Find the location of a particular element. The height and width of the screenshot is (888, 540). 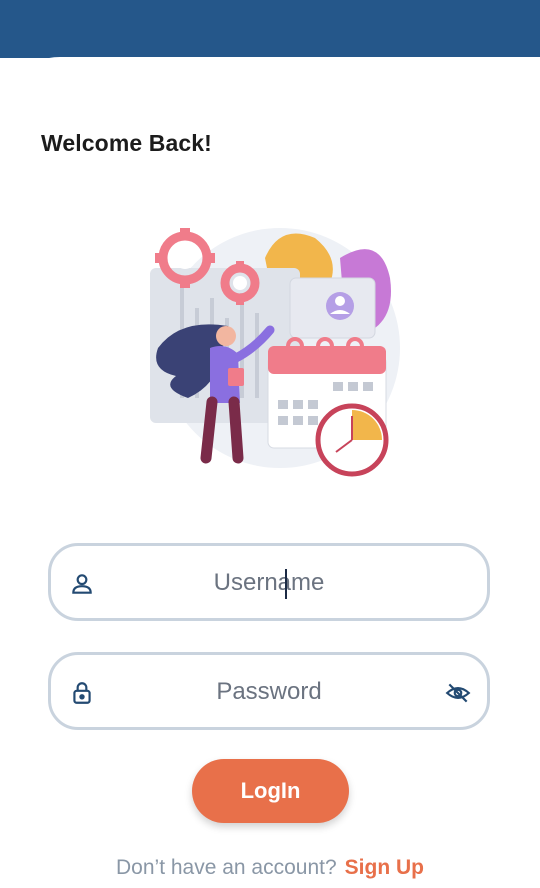

top-header-bar is located at coordinates (270, 29).